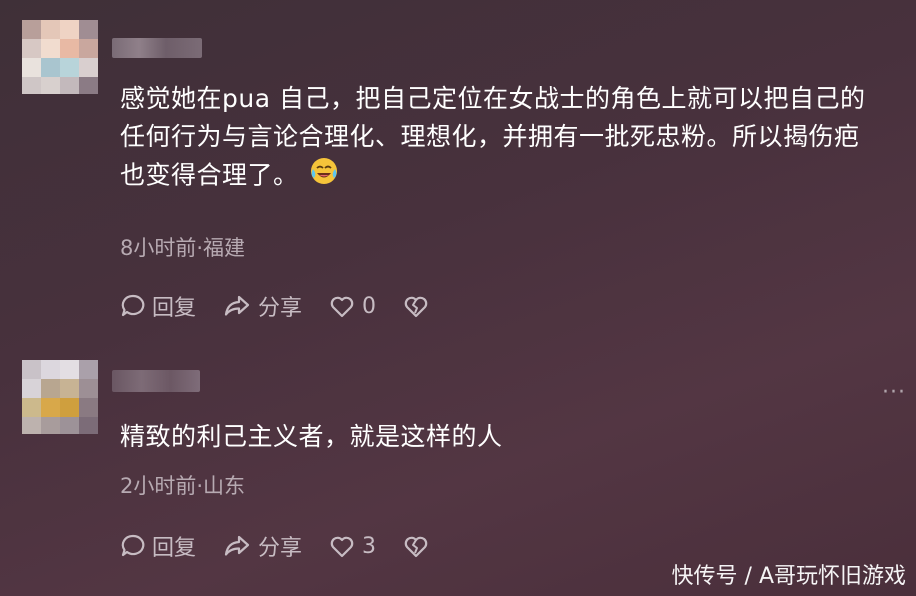  I want to click on comment-actions: 回复 分享 0, so click(291, 306).